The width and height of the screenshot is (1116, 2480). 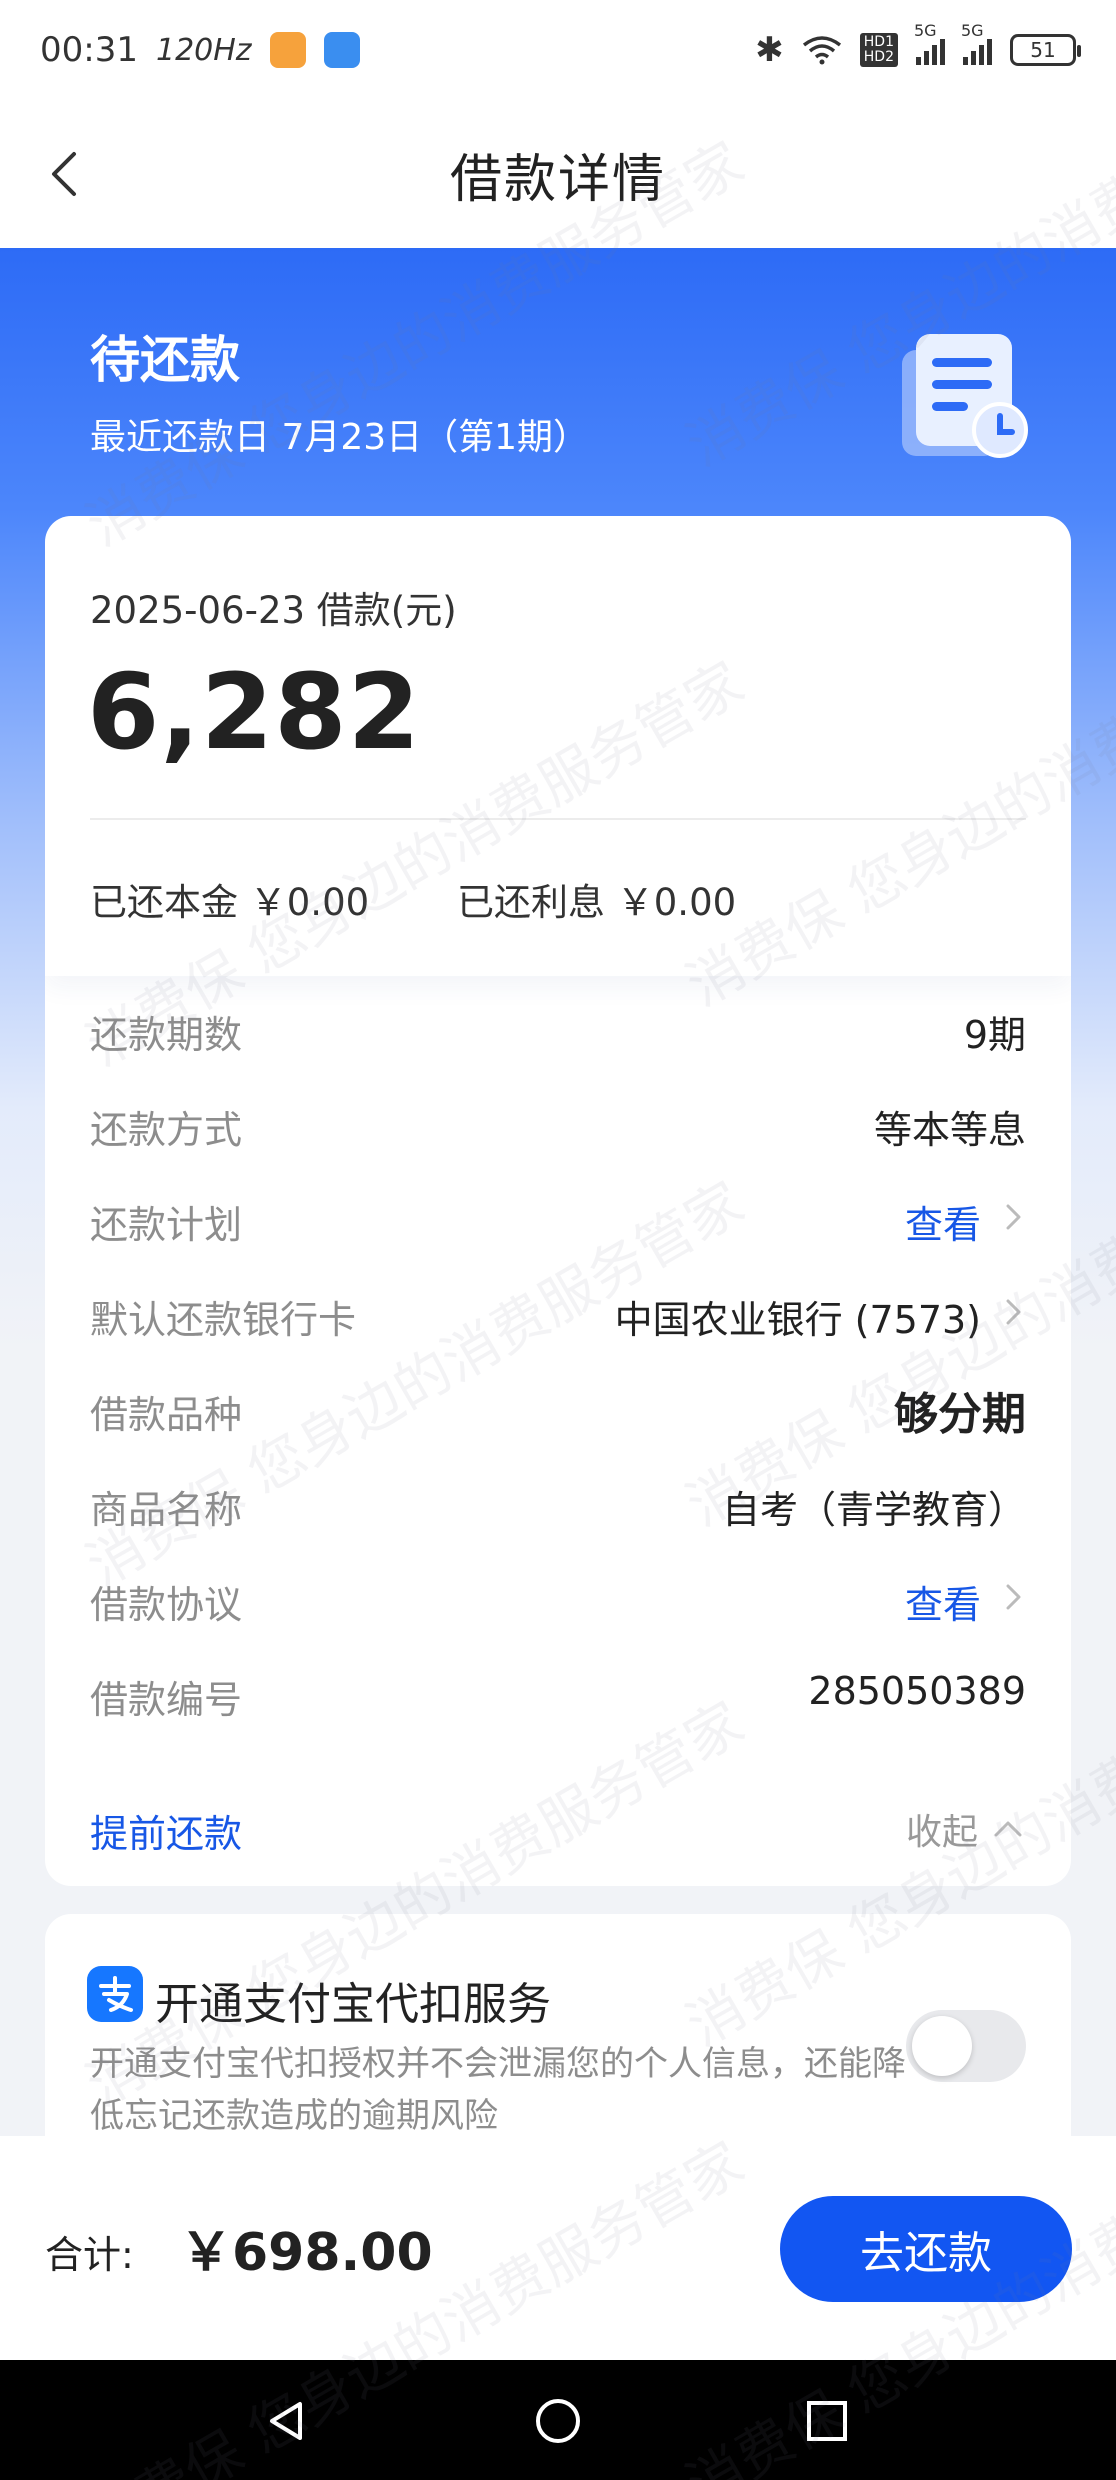 I want to click on row-value: 等本等息, so click(x=949, y=1130).